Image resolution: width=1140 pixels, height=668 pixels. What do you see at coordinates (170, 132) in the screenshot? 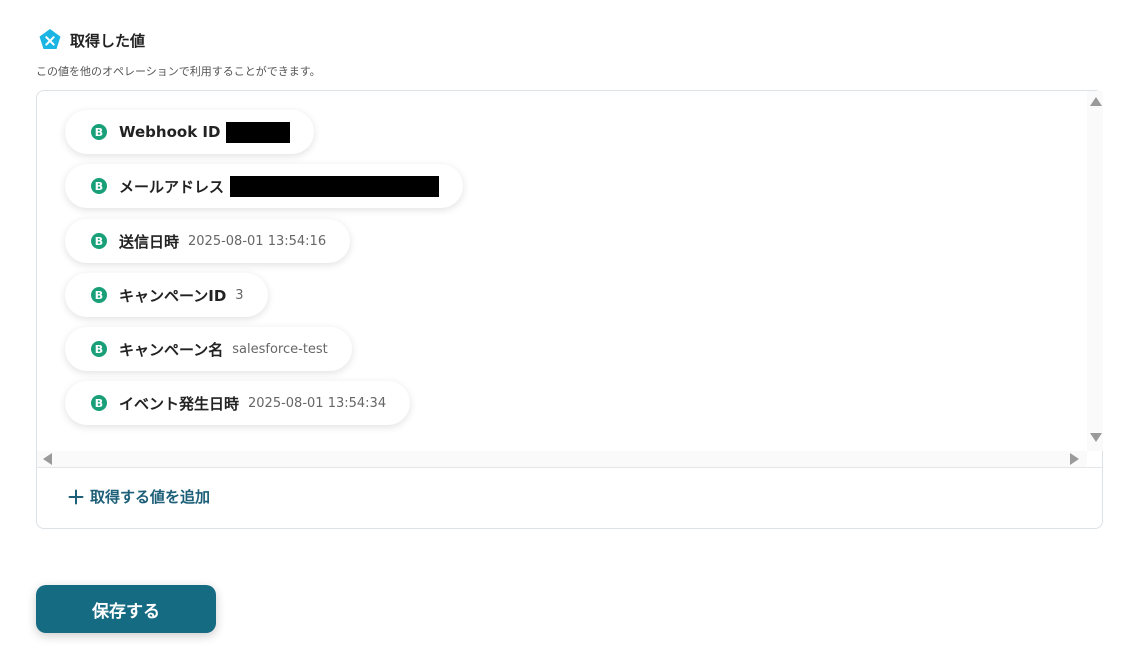
I see `value-label: Webhook ID` at bounding box center [170, 132].